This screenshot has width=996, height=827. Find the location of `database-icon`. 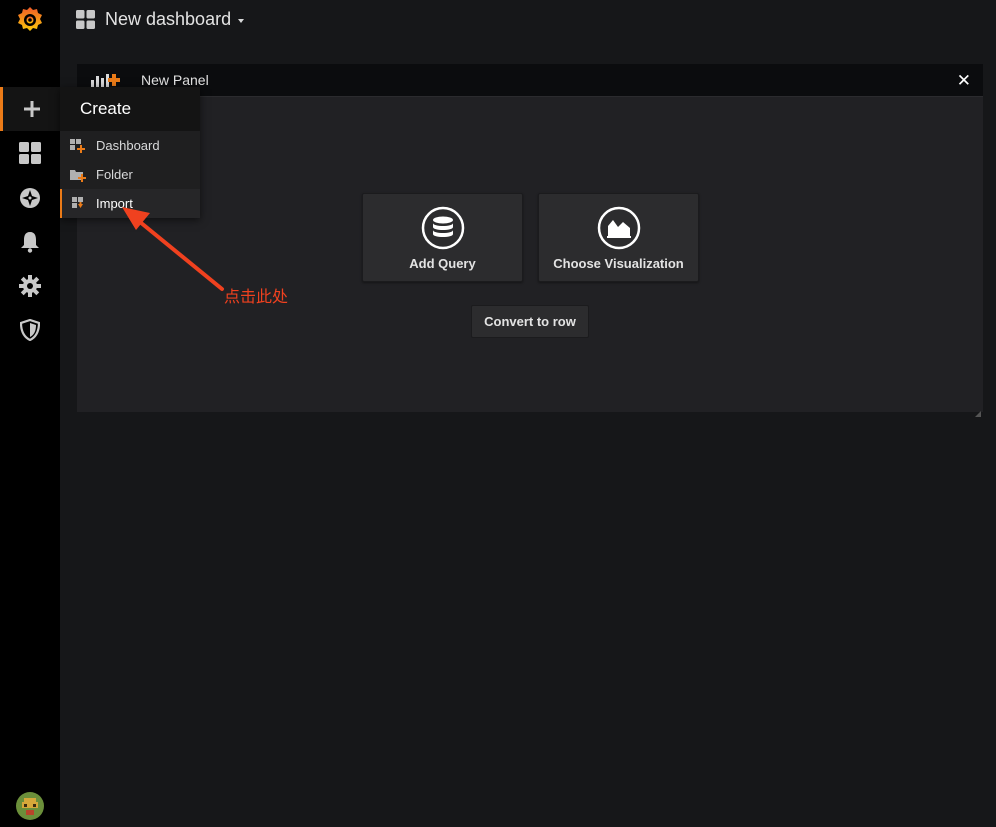

database-icon is located at coordinates (443, 228).